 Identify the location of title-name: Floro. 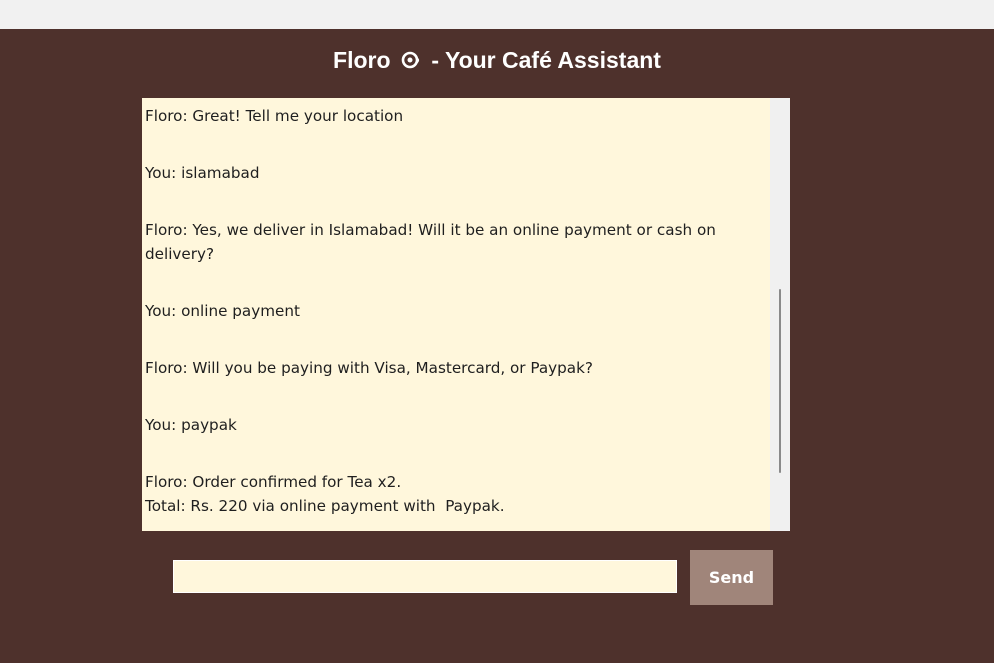
(362, 60).